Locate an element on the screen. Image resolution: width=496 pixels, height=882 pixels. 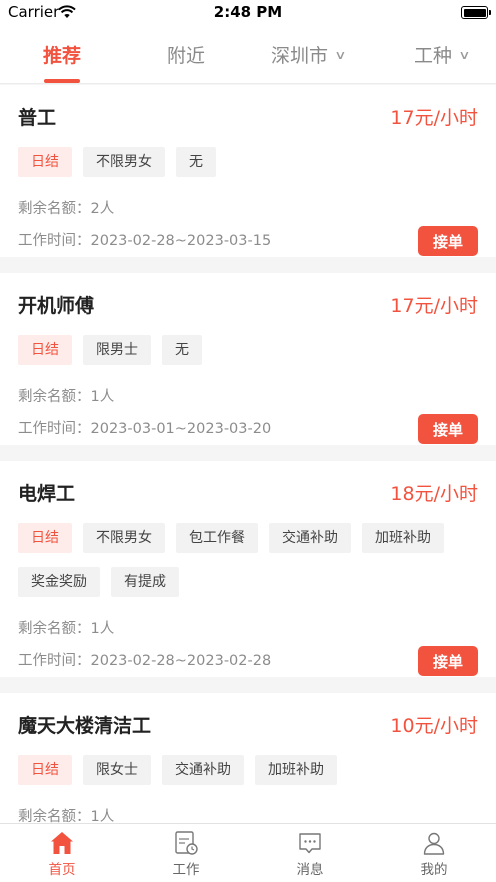
top-tab-bar: 推荐 附近 深圳市 ∨ 工种 ∨ is located at coordinates (248, 55).